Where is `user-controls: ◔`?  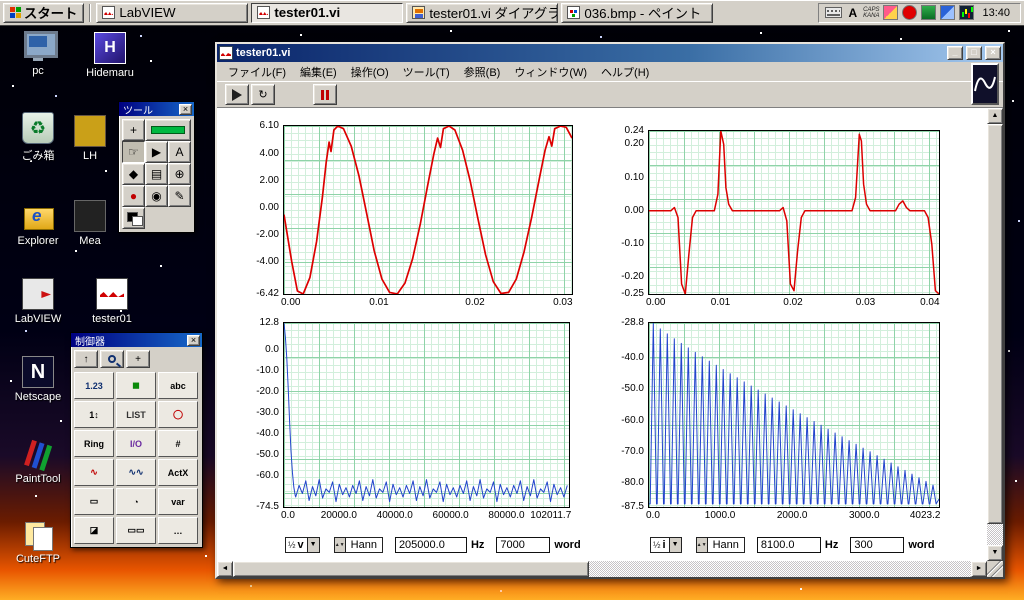
user-controls: ◔ is located at coordinates (136, 501).